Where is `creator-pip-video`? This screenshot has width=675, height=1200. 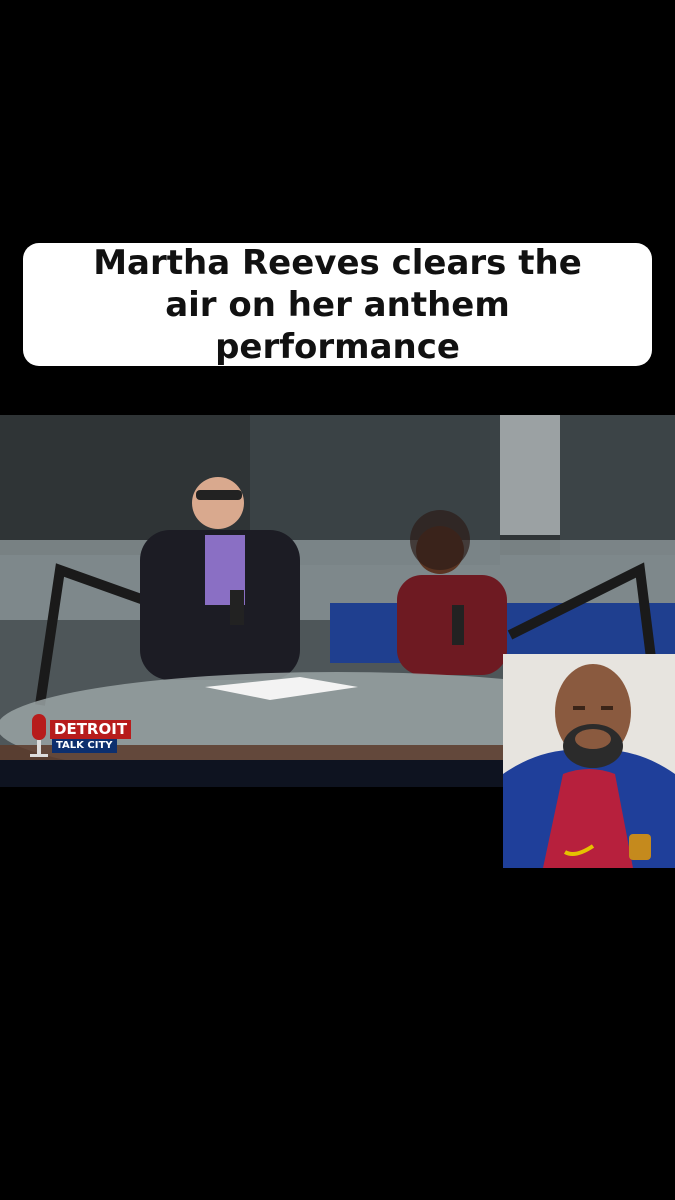
creator-pip-video is located at coordinates (589, 761).